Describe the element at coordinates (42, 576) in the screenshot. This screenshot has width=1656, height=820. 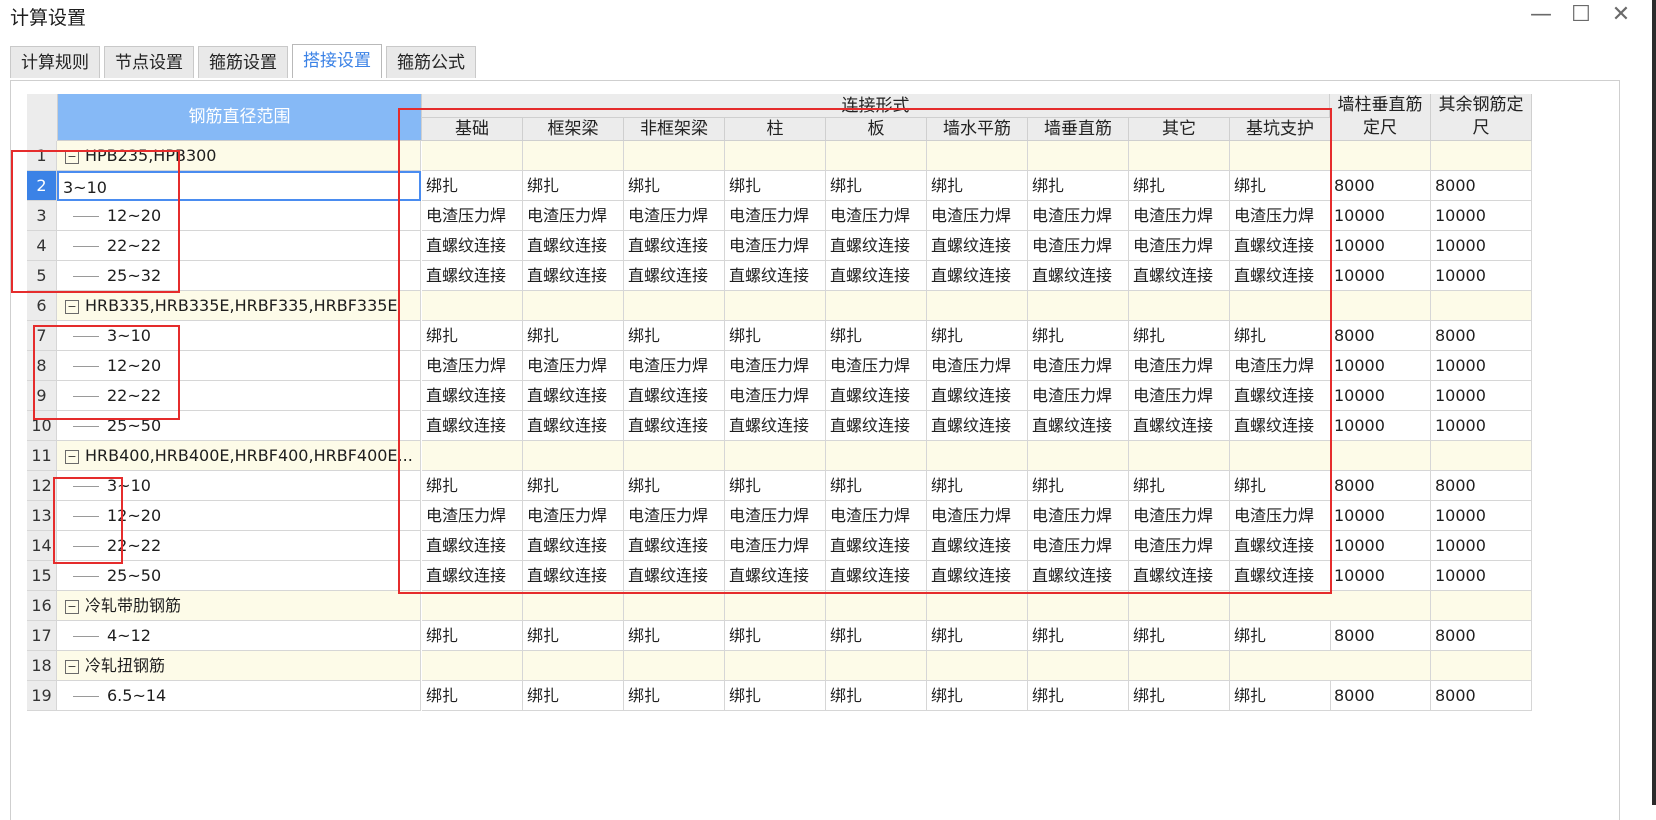
I see `row-number: 15` at that location.